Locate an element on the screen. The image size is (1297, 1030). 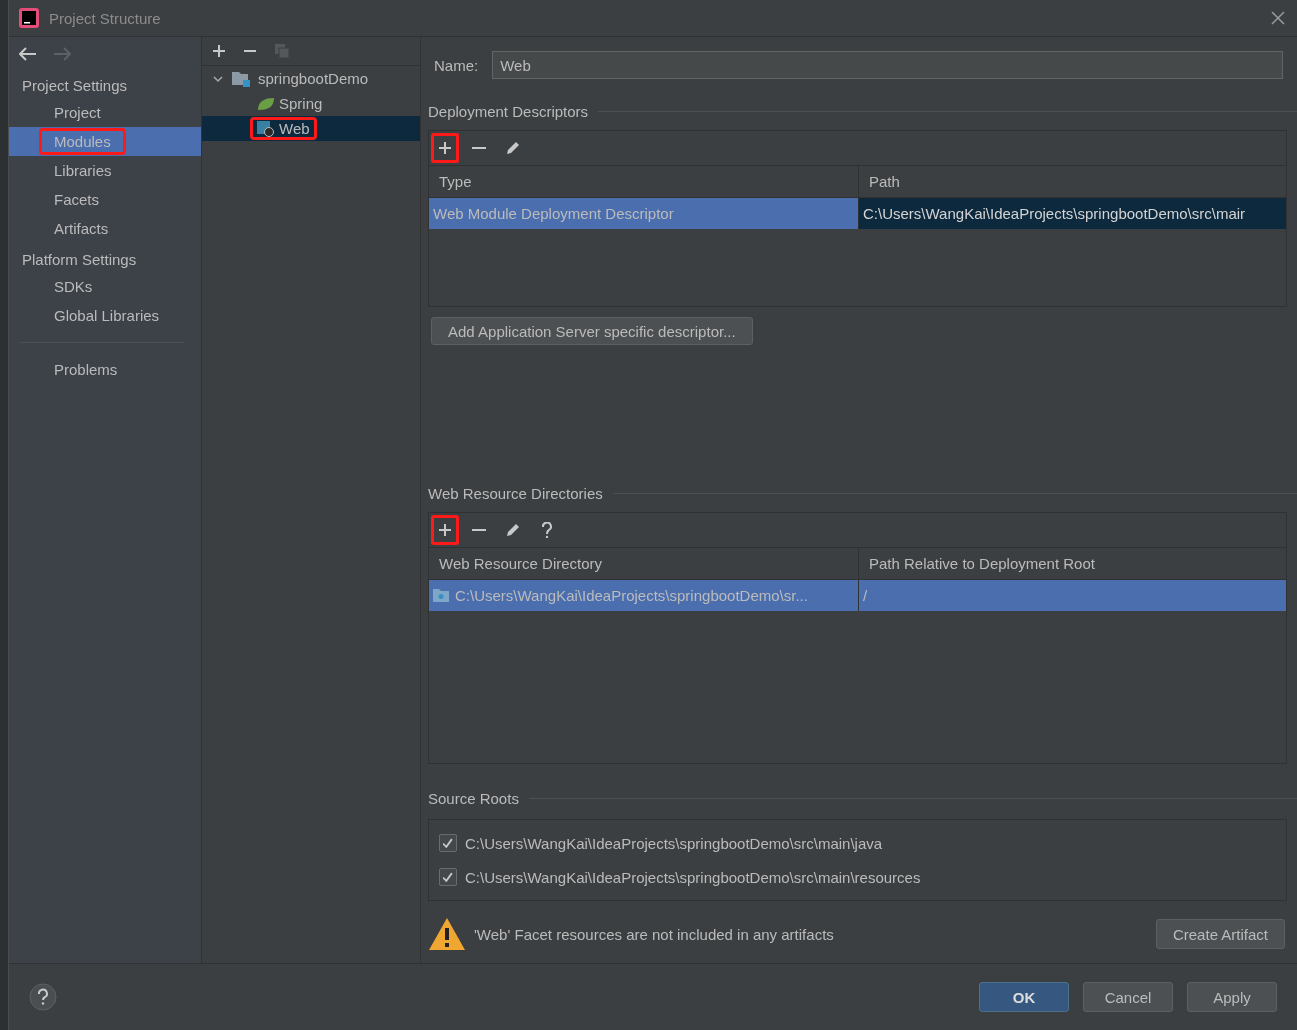
warning-icon is located at coordinates (447, 934).